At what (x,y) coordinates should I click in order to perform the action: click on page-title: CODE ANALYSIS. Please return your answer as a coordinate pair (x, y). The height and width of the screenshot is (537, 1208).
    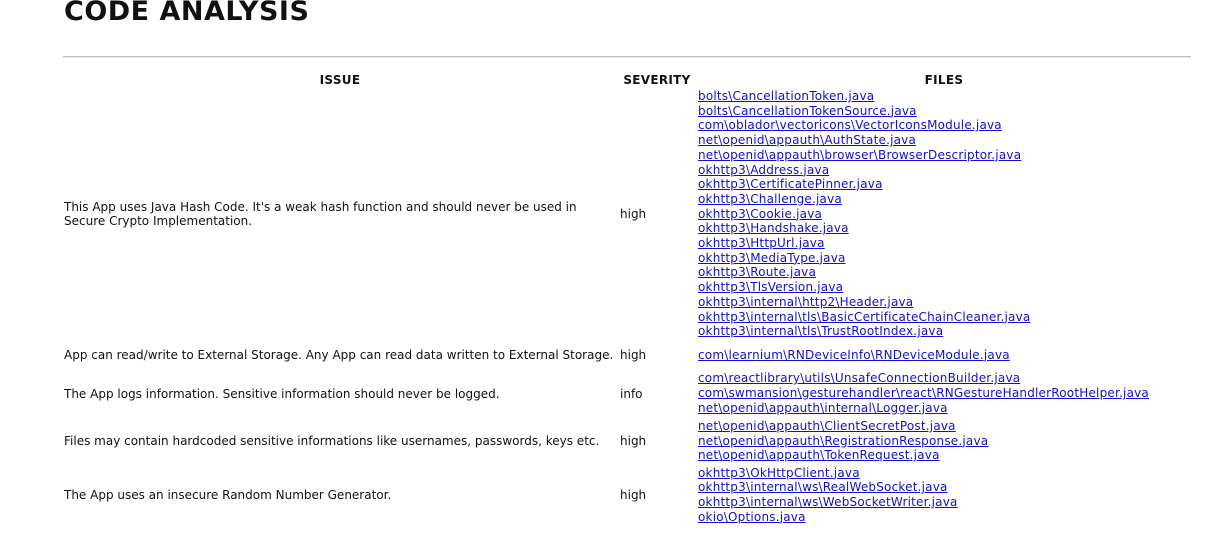
    Looking at the image, I should click on (187, 13).